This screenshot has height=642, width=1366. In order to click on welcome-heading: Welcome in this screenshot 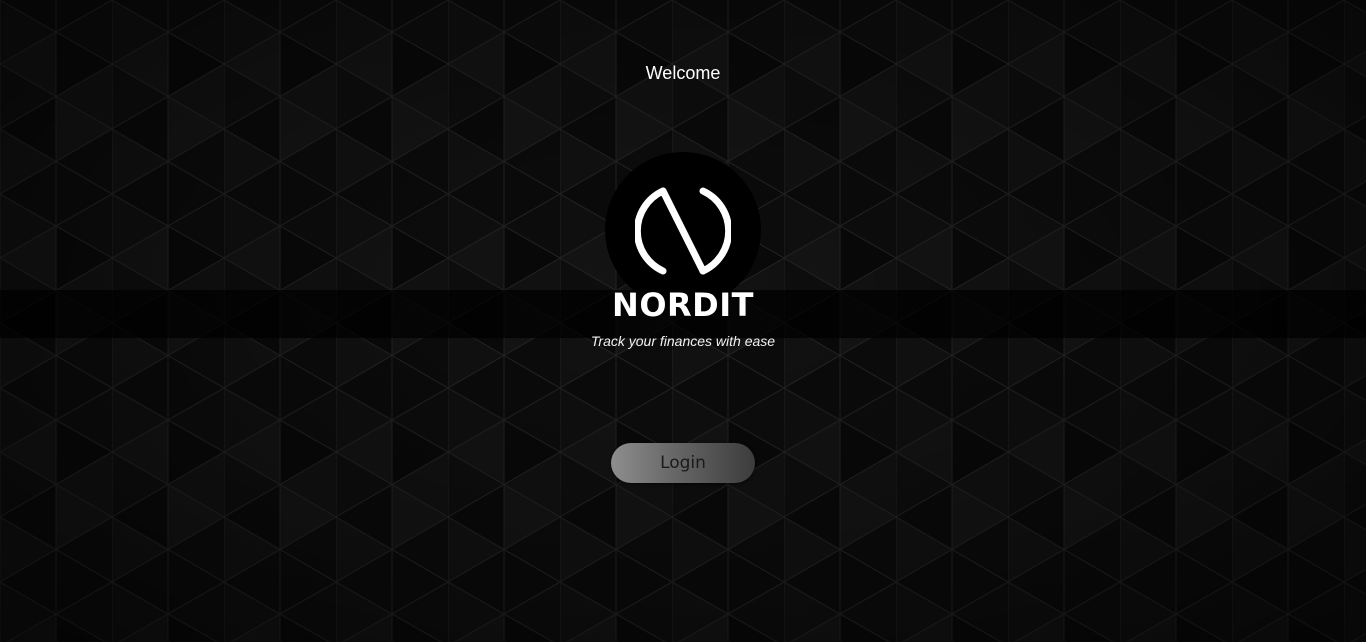, I will do `click(683, 73)`.